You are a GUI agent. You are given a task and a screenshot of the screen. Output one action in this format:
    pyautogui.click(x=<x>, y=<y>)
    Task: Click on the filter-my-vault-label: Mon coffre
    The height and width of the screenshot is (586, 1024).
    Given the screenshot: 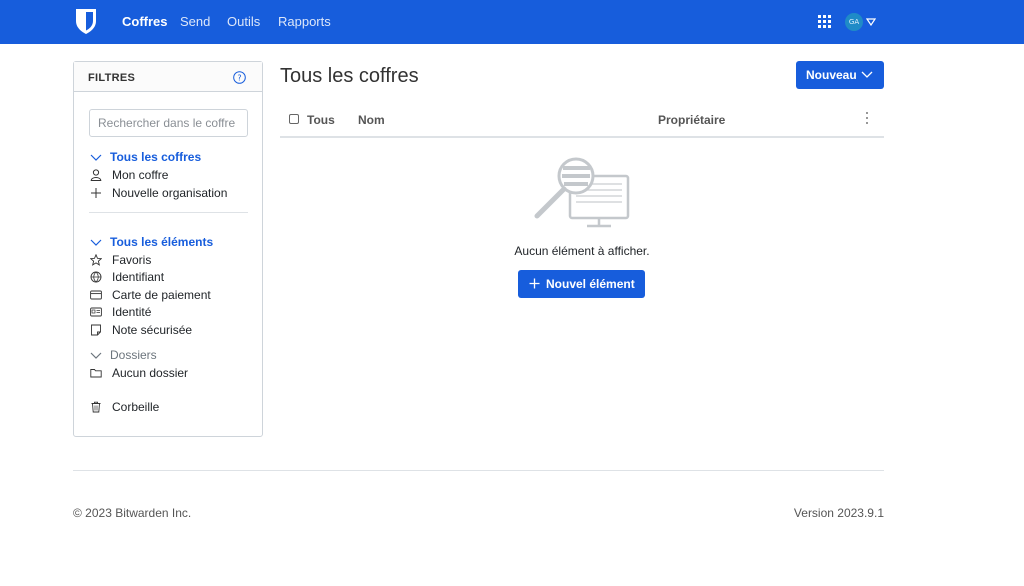 What is the action you would take?
    pyautogui.click(x=140, y=175)
    